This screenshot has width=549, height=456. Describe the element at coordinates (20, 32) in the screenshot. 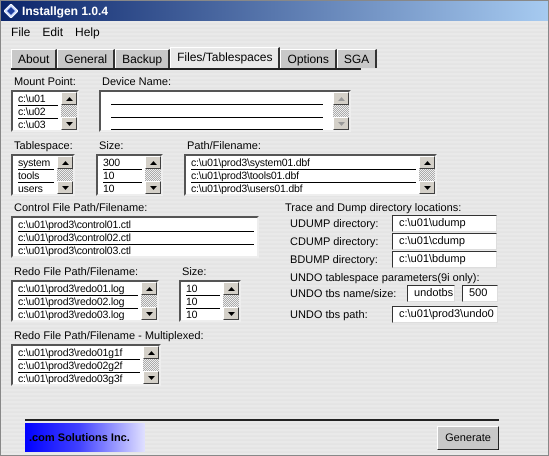

I see `menu-item: File` at that location.